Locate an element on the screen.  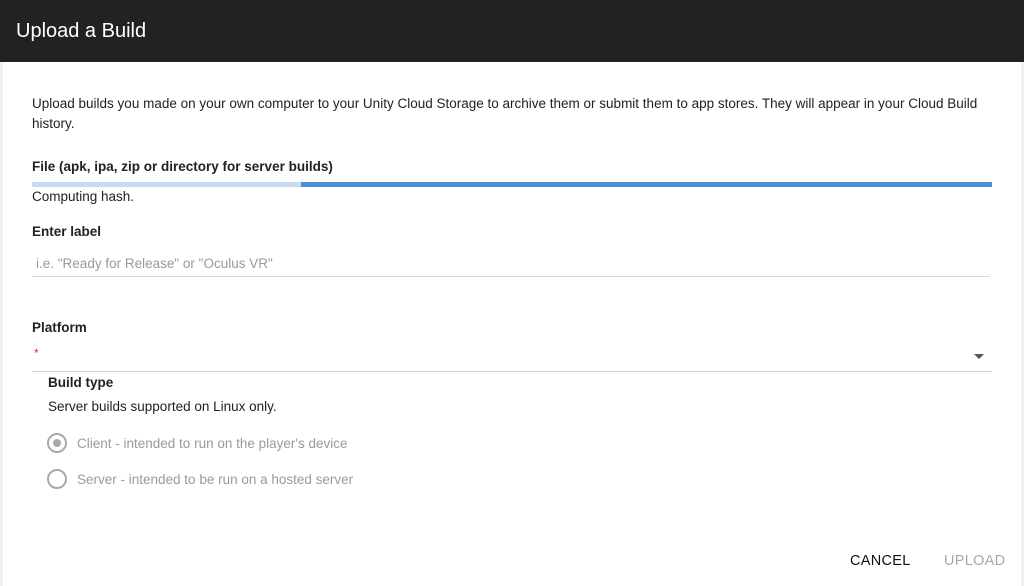
build-type-label: Build type is located at coordinates (81, 382).